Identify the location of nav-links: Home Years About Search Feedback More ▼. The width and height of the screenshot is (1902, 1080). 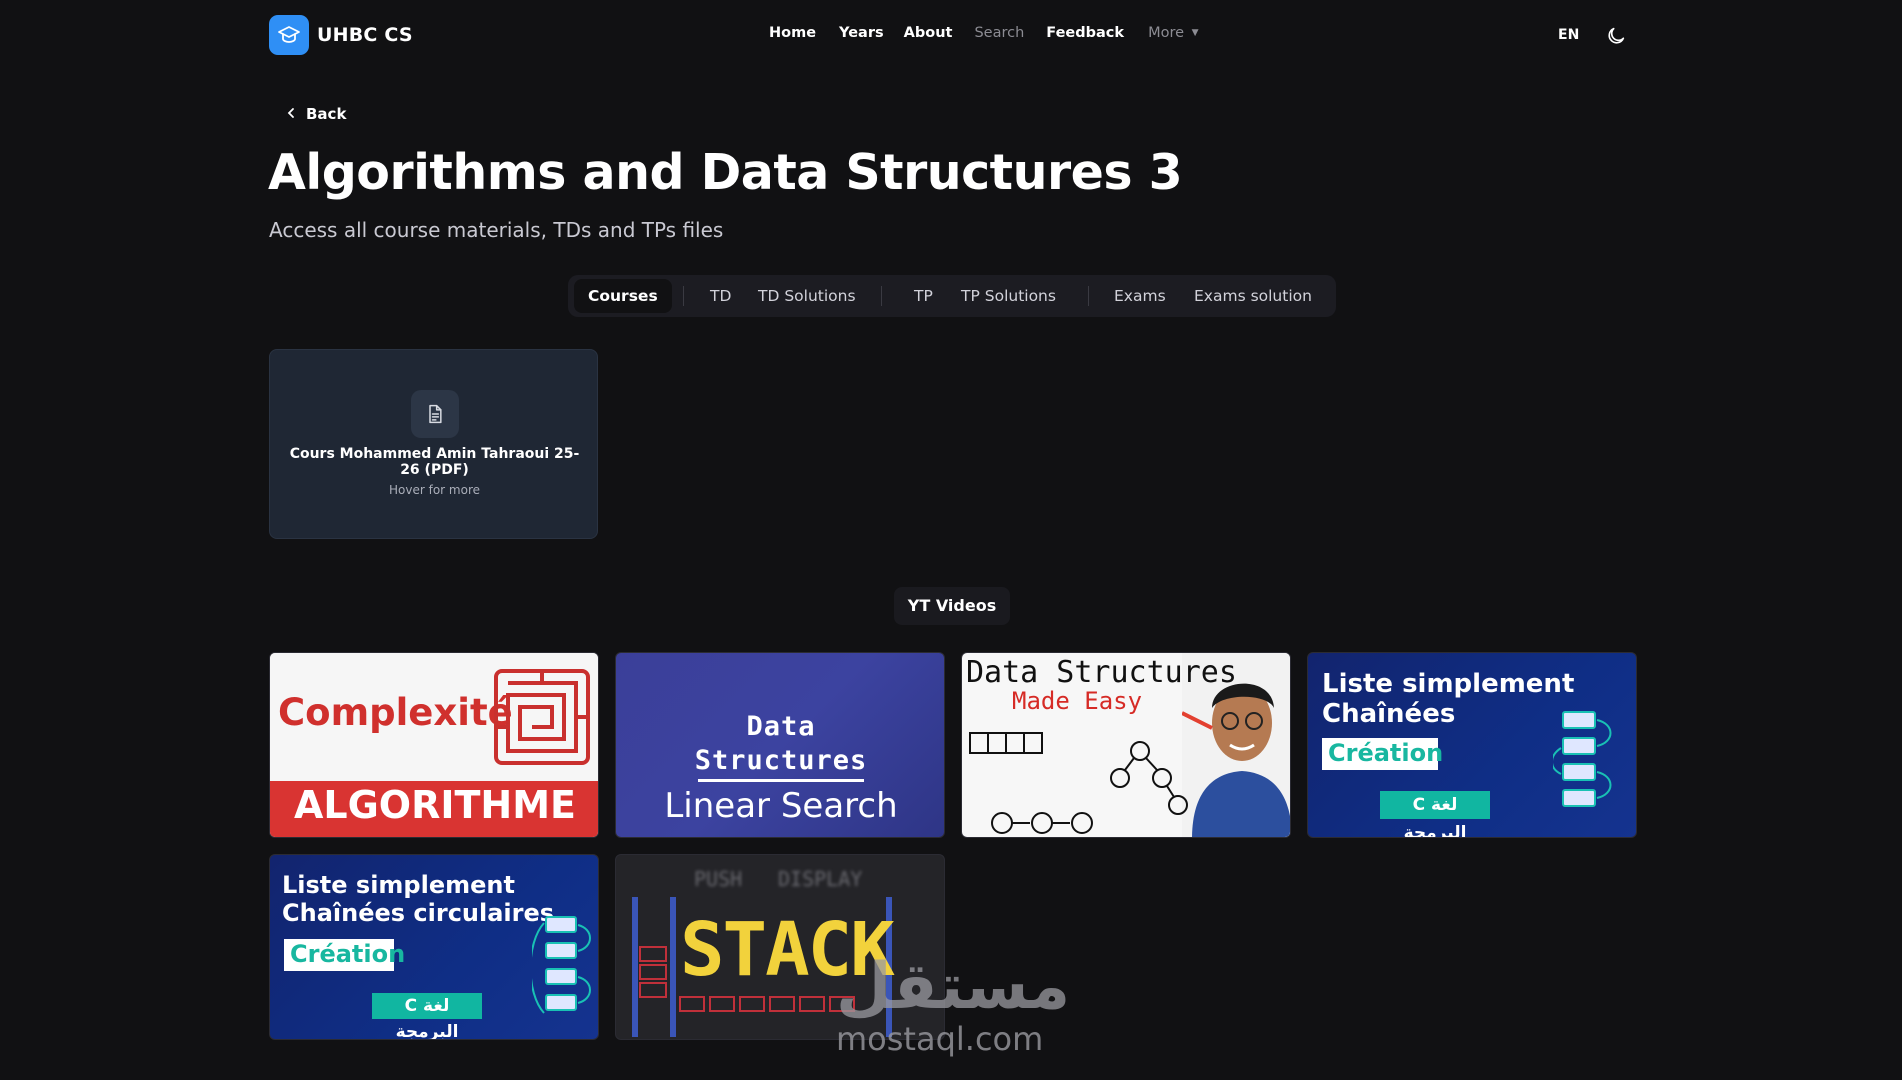
(984, 33).